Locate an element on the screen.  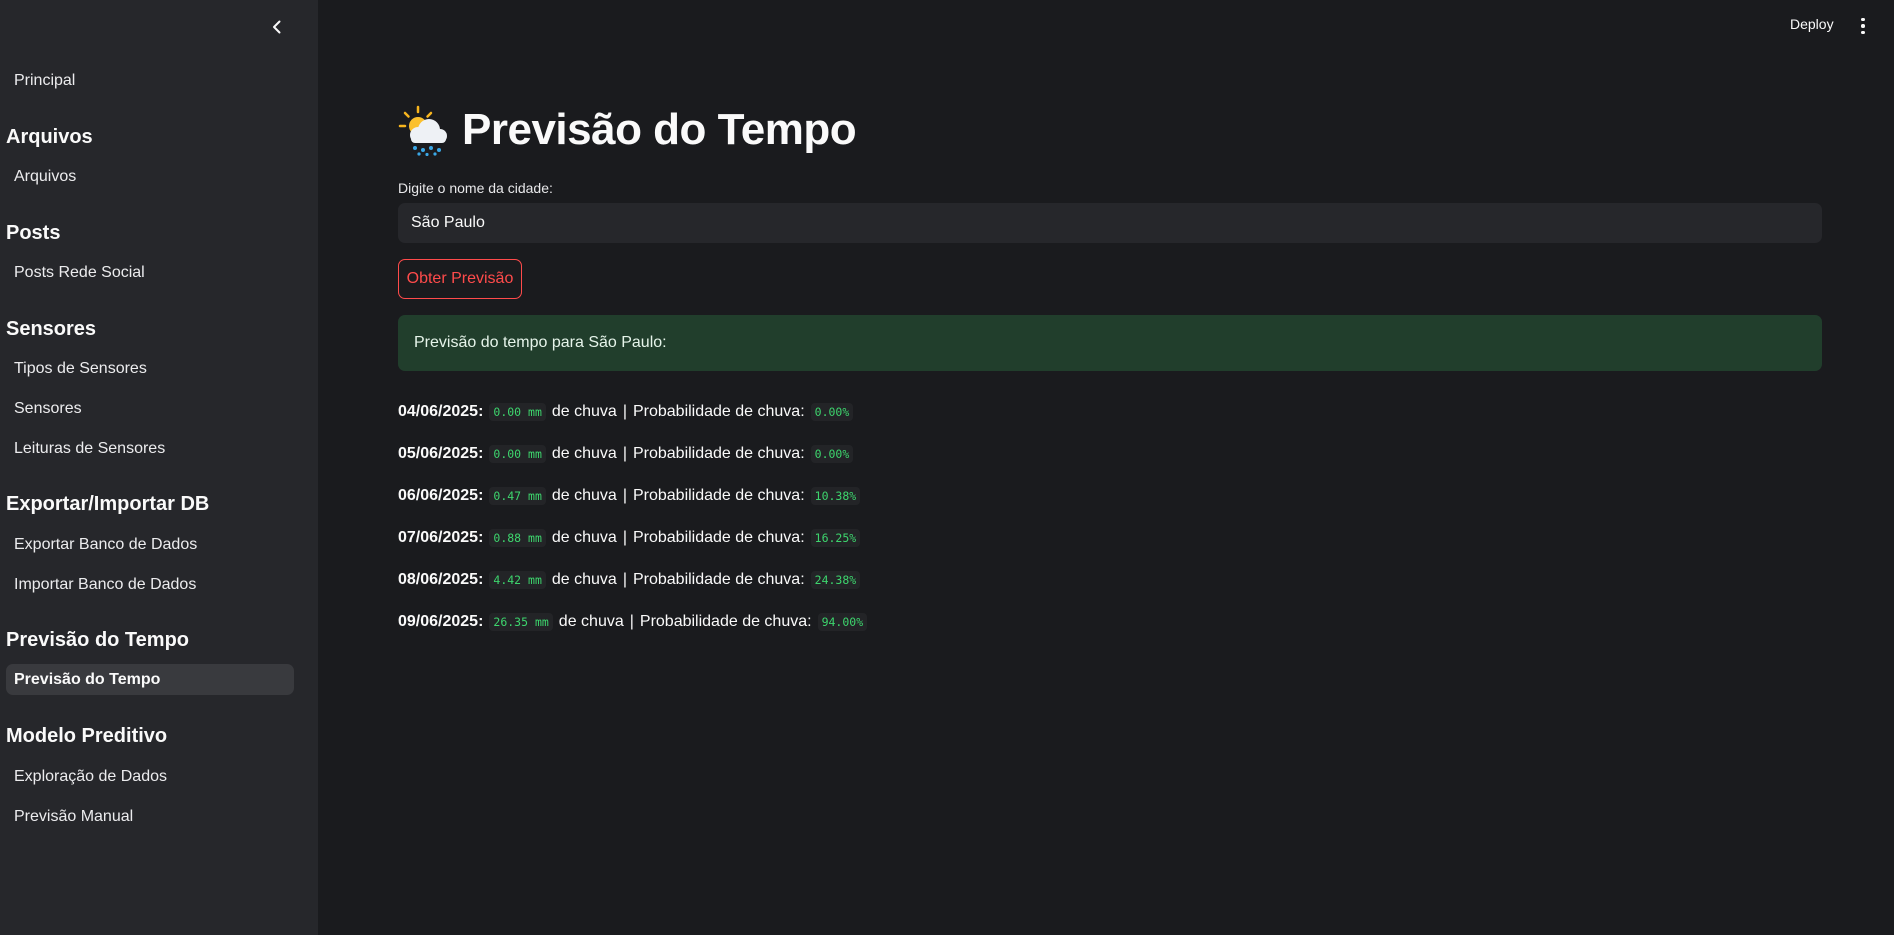
success-message: Previsão do tempo para São Paulo: is located at coordinates (540, 342).